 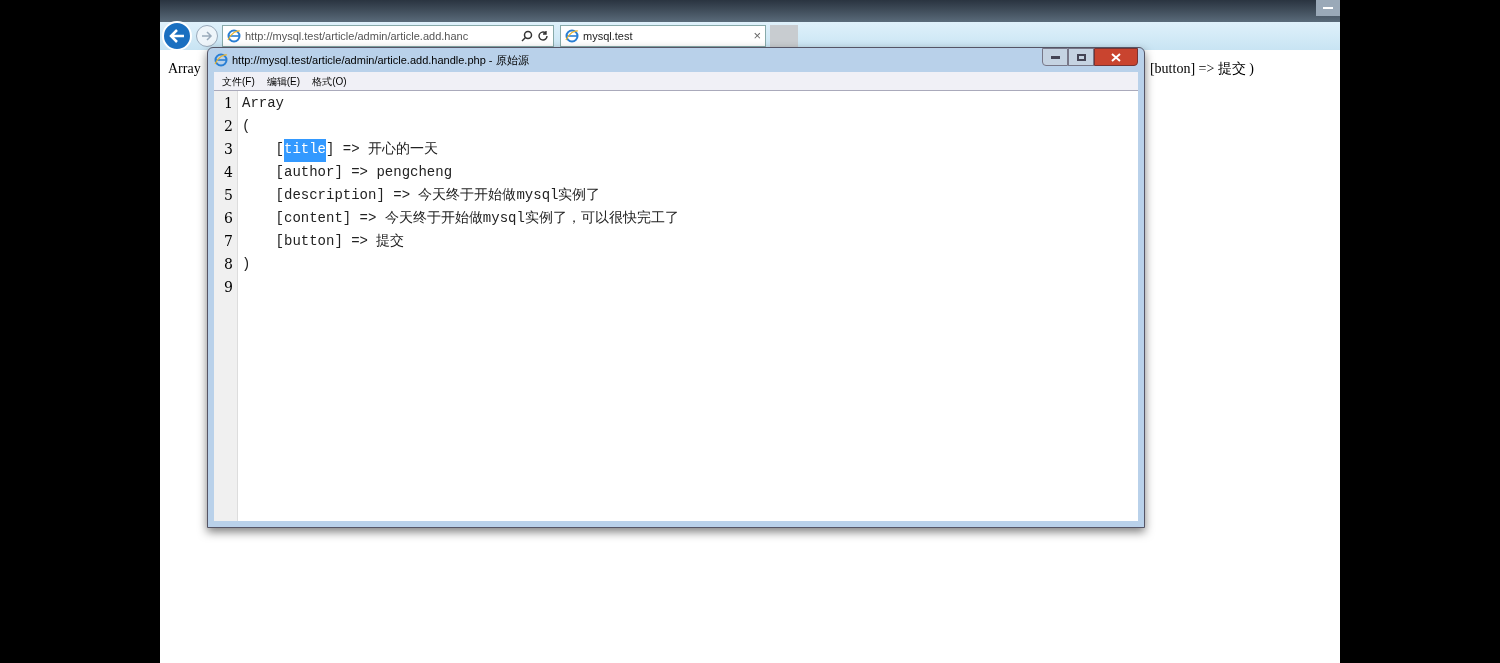 What do you see at coordinates (207, 36) in the screenshot?
I see `forward-arrow-icon` at bounding box center [207, 36].